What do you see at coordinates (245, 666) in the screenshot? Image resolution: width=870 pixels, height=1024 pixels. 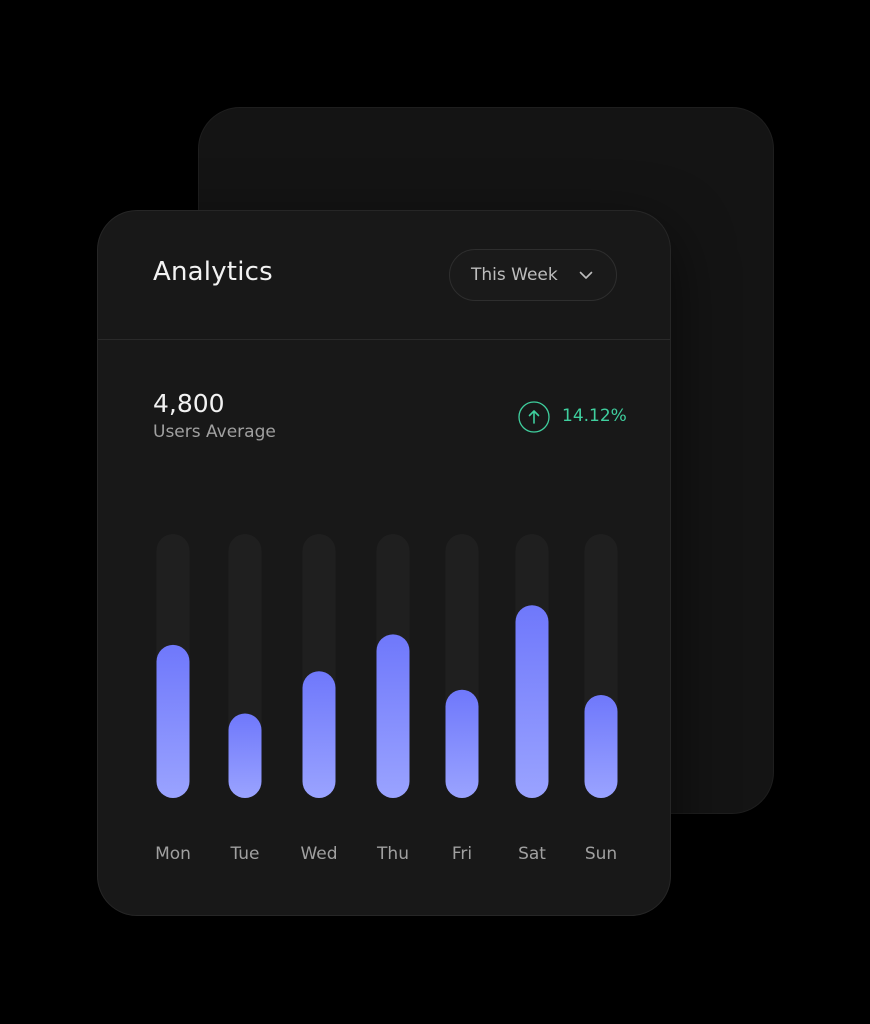 I see `bar-track-tue` at bounding box center [245, 666].